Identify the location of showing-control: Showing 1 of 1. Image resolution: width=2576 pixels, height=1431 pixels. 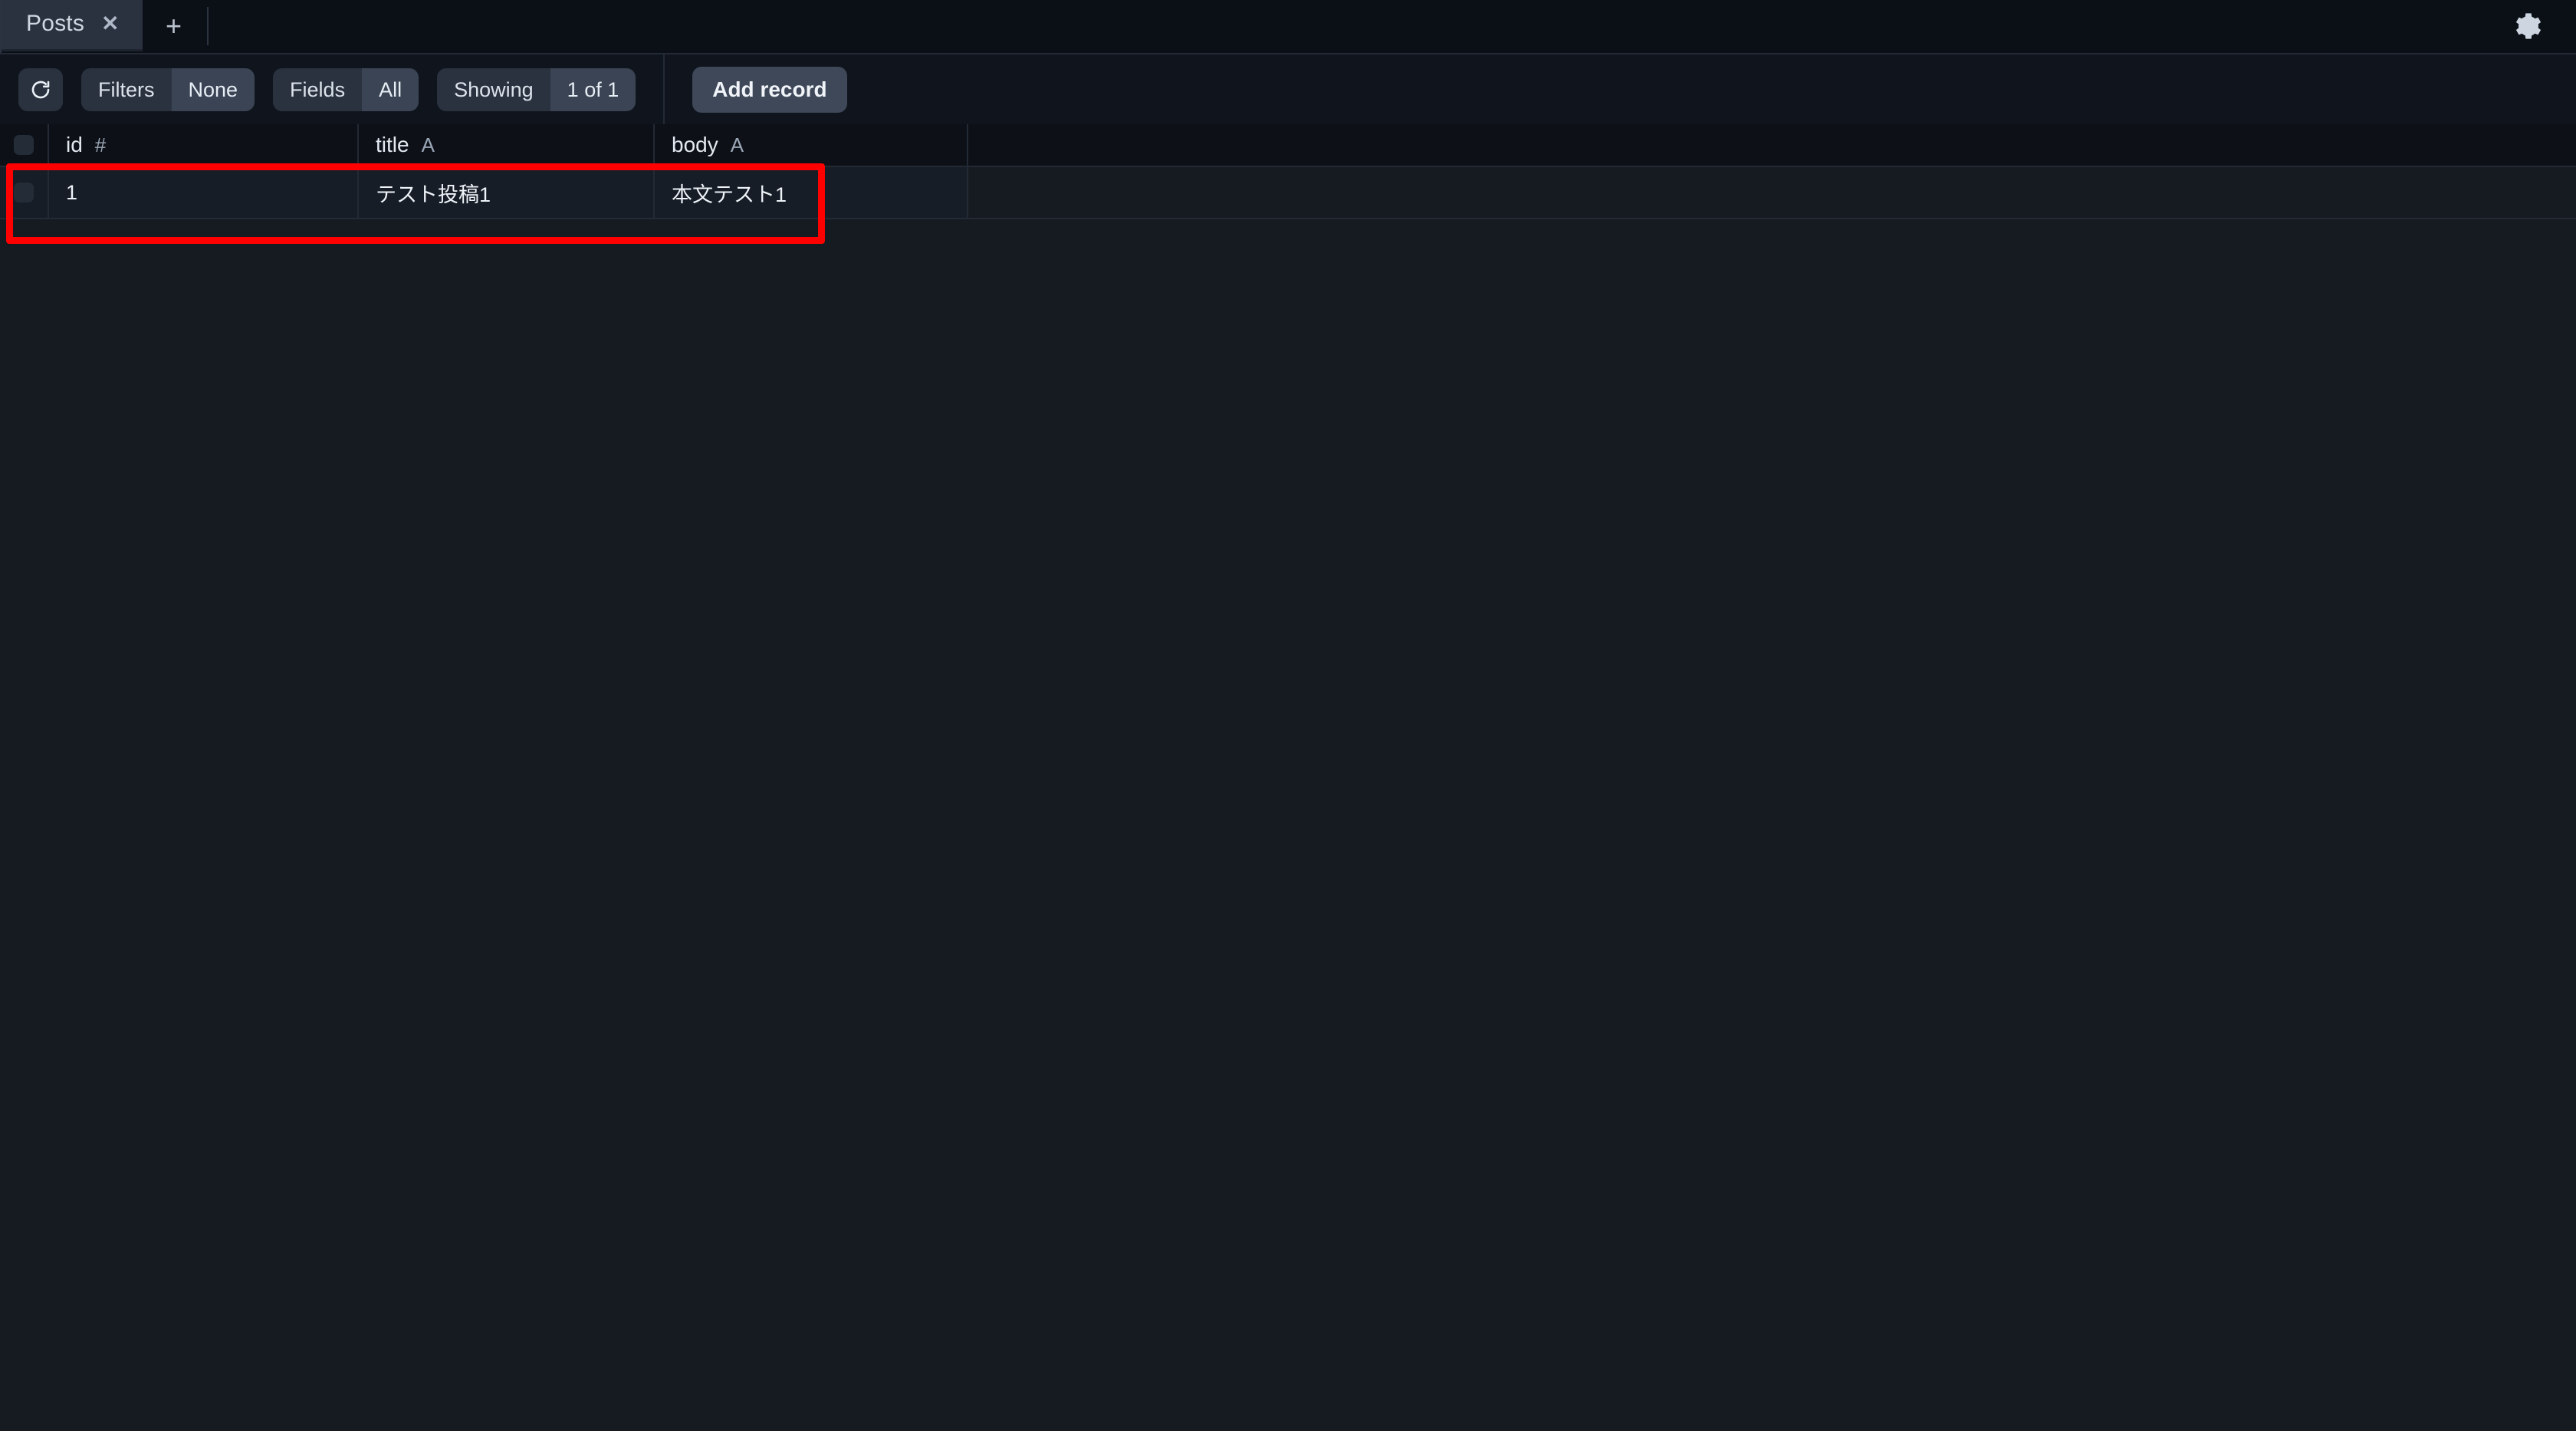
(536, 89).